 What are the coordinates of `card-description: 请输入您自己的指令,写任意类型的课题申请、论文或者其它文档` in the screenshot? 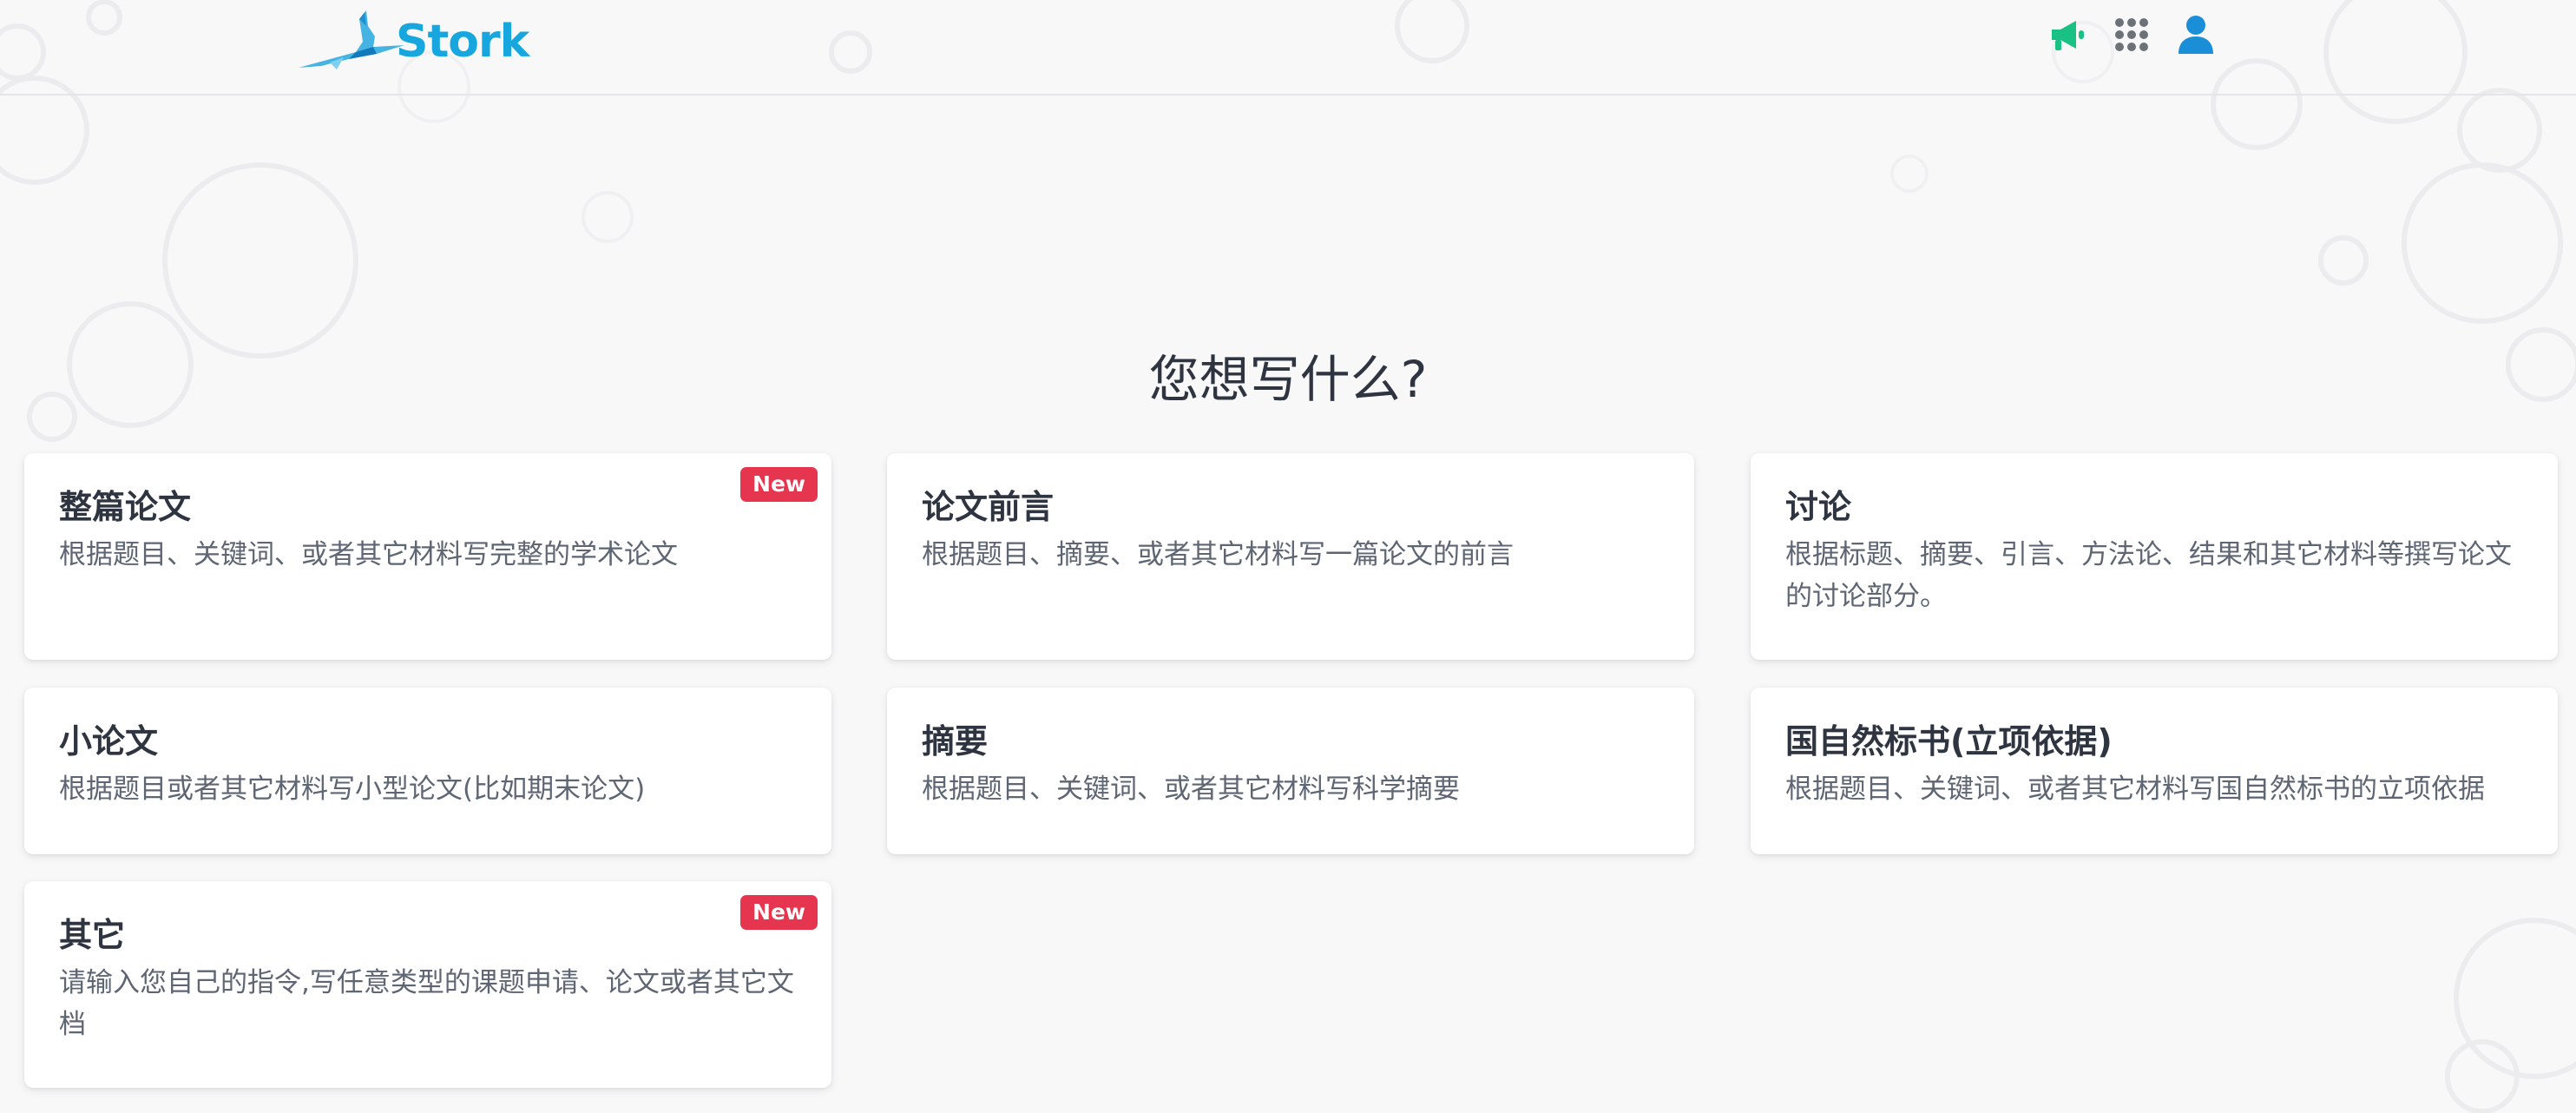 It's located at (427, 1004).